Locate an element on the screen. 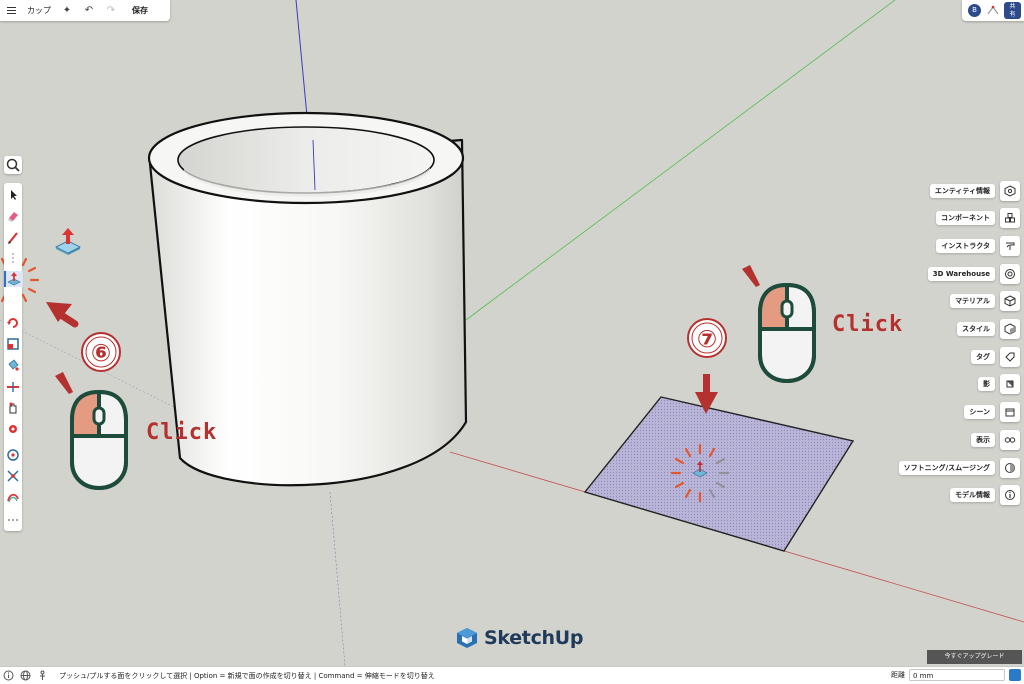  follow-me-tool is located at coordinates (13, 497).